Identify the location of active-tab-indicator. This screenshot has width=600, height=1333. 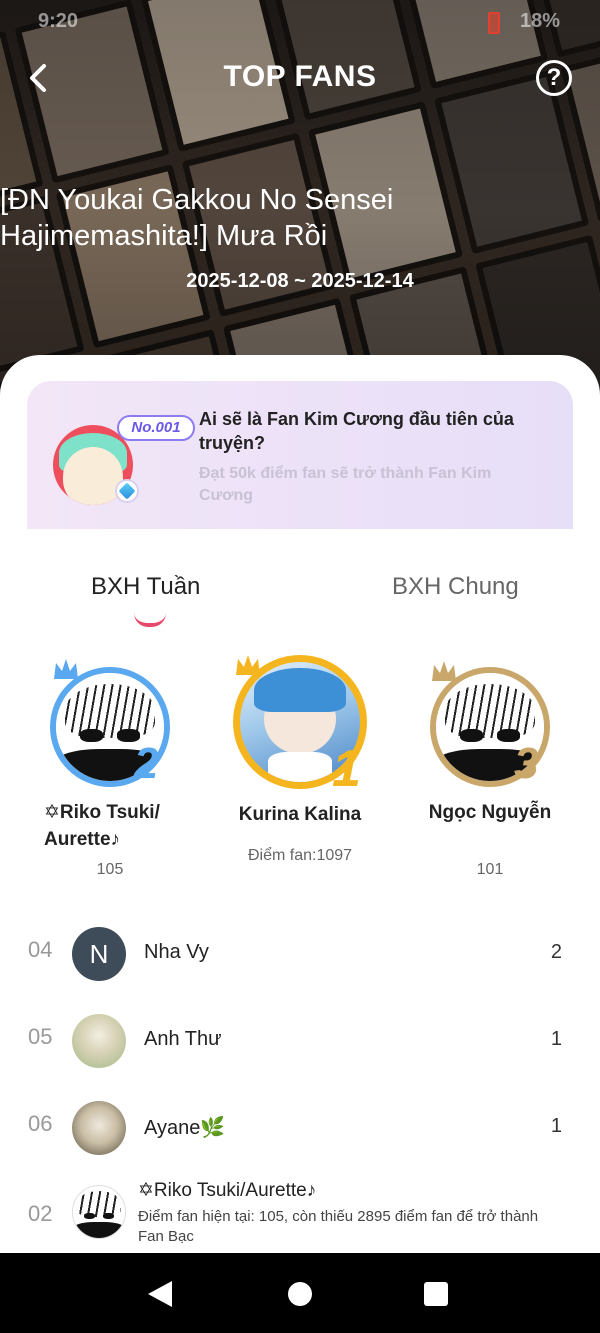
(150, 620).